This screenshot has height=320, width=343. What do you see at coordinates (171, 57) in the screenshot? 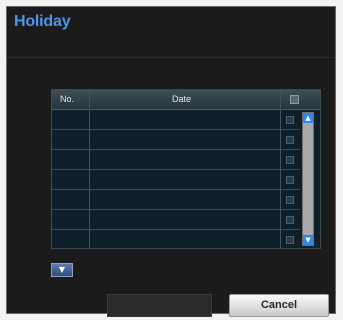
I see `title-divider` at bounding box center [171, 57].